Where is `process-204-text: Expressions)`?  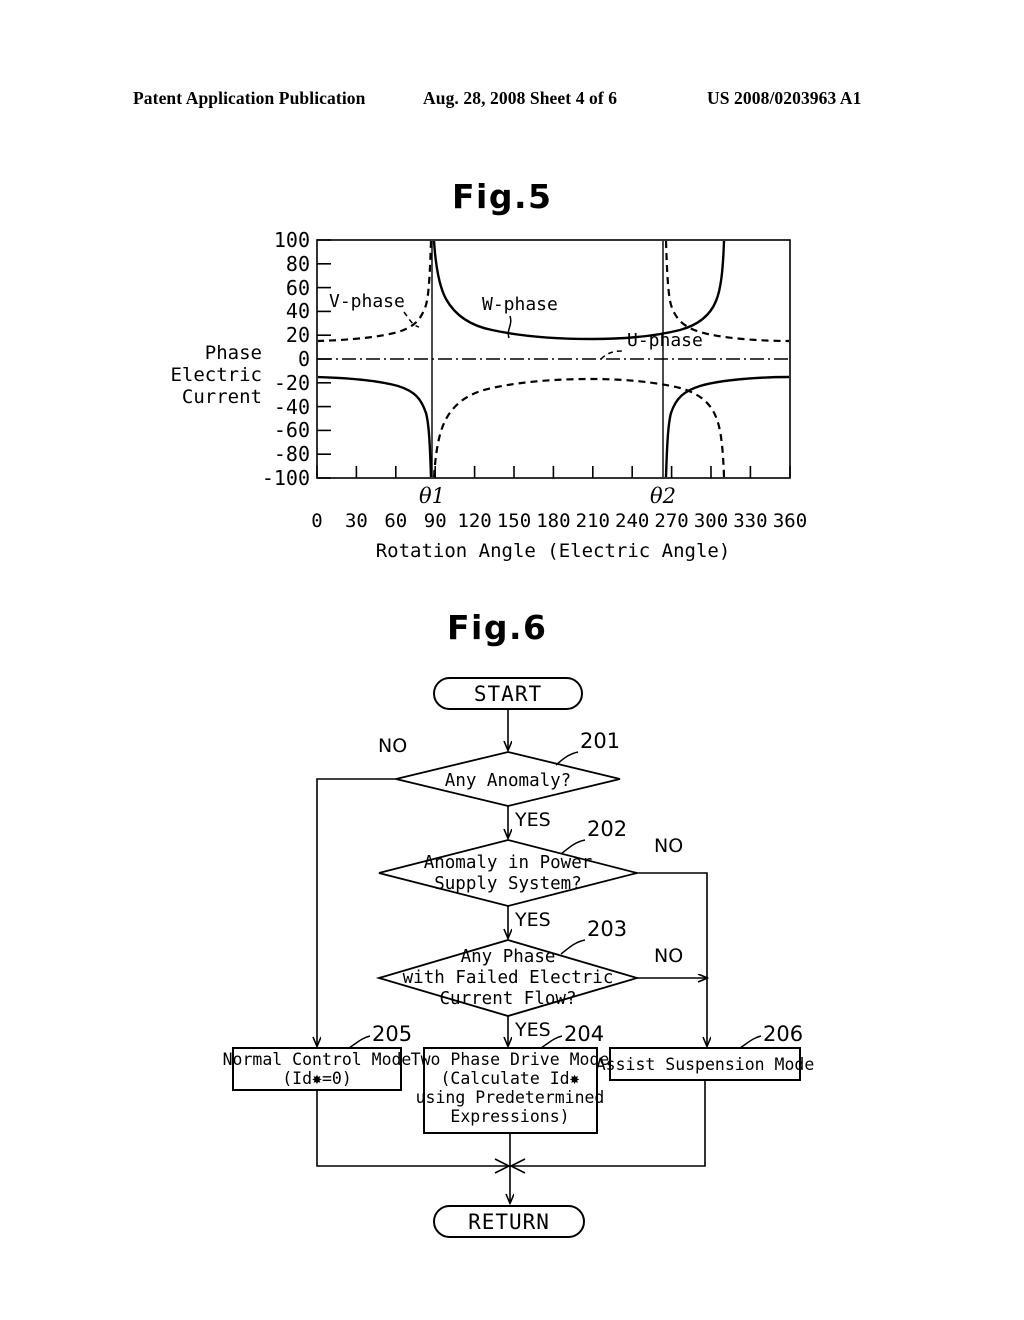 process-204-text: Expressions) is located at coordinates (509, 1116).